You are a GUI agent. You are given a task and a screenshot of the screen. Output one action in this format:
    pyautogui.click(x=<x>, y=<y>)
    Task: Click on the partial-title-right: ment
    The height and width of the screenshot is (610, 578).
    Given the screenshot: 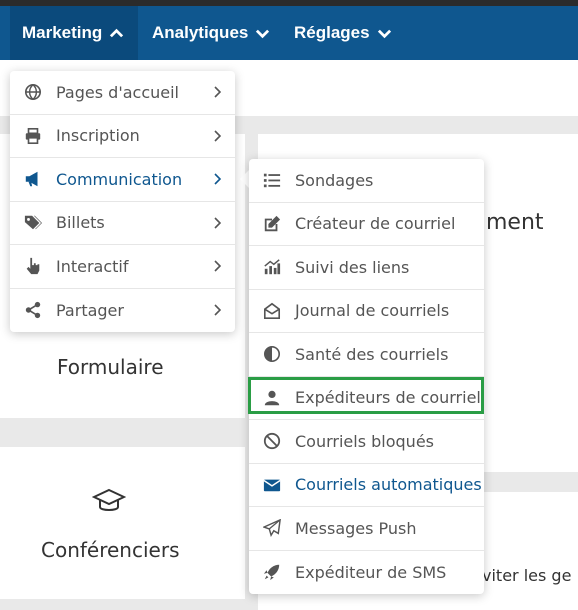 What is the action you would take?
    pyautogui.click(x=515, y=222)
    